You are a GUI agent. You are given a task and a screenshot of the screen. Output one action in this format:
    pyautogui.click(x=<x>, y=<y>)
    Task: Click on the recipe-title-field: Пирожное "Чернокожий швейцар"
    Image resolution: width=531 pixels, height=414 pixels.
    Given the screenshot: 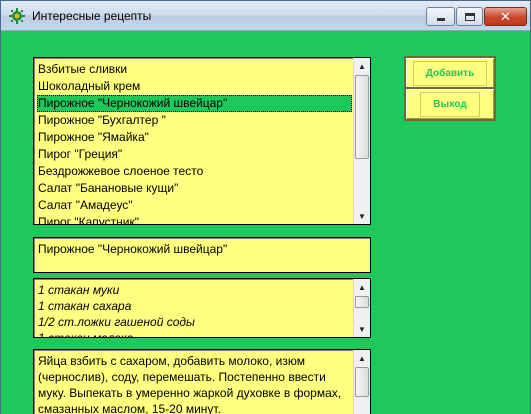 What is the action you would take?
    pyautogui.click(x=202, y=255)
    